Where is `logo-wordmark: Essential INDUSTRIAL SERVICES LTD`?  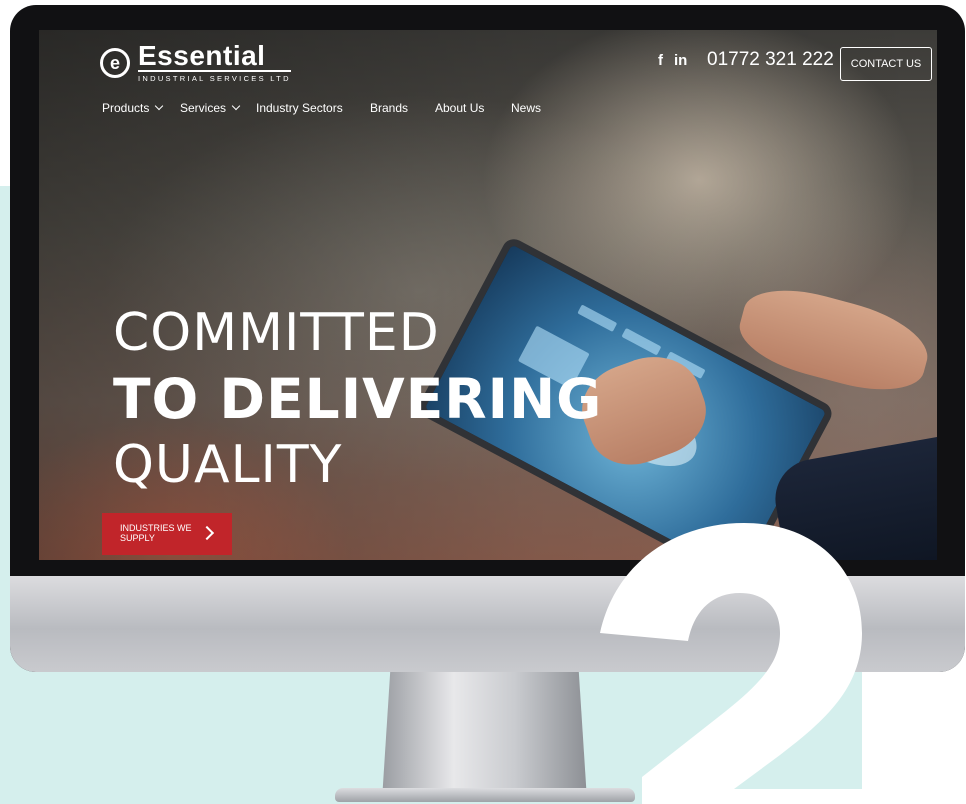 logo-wordmark: Essential INDUSTRIAL SERVICES LTD is located at coordinates (214, 62).